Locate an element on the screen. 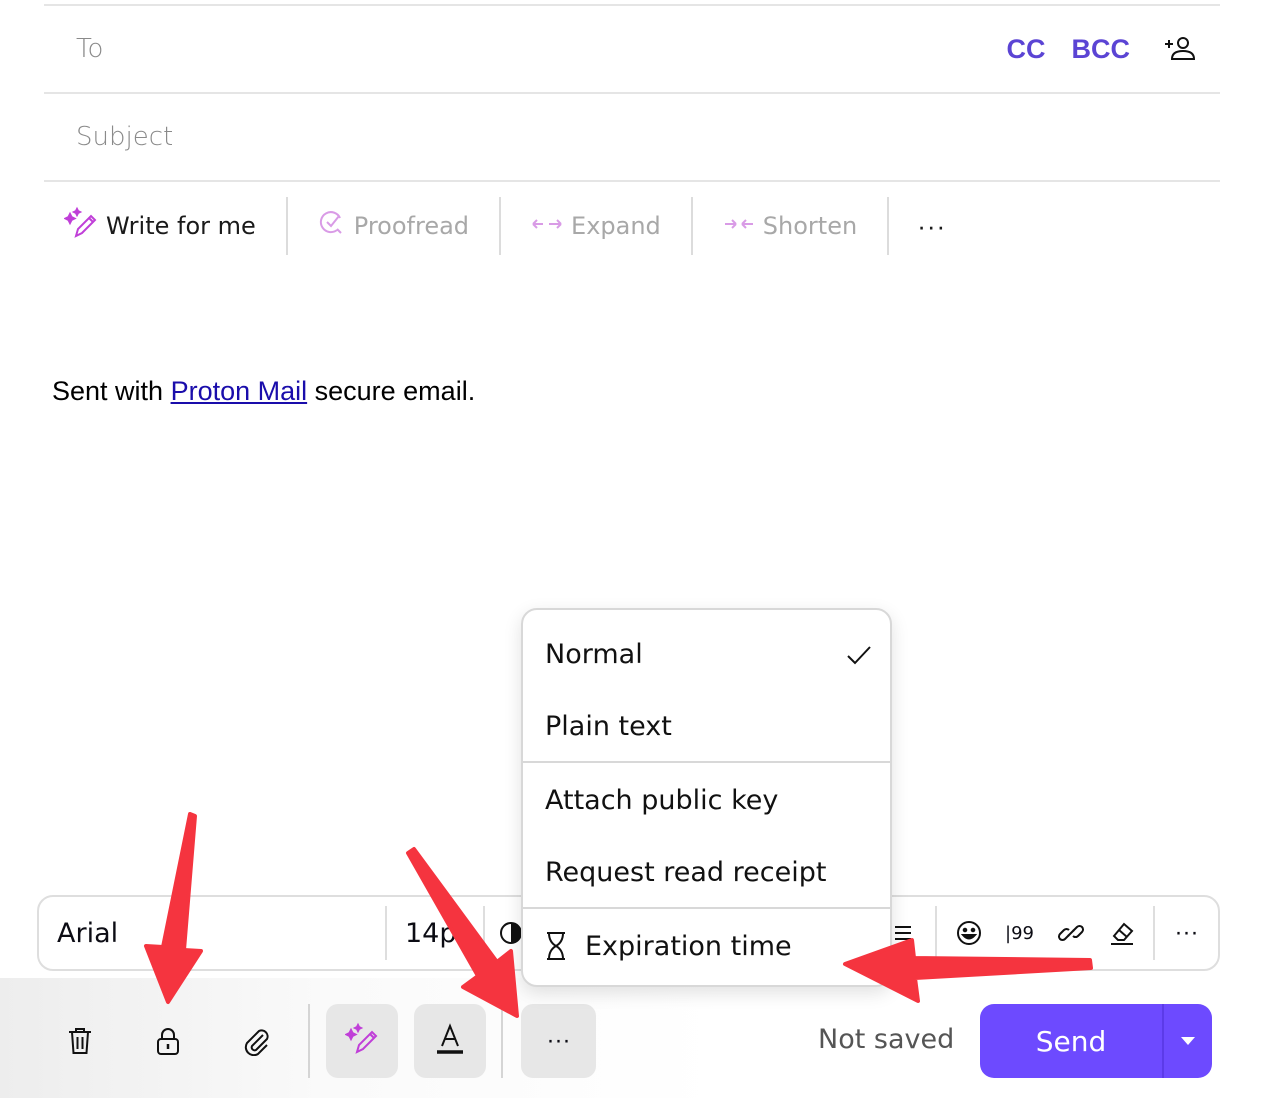 The height and width of the screenshot is (1098, 1262). menu-item-normal: Normal is located at coordinates (706, 654).